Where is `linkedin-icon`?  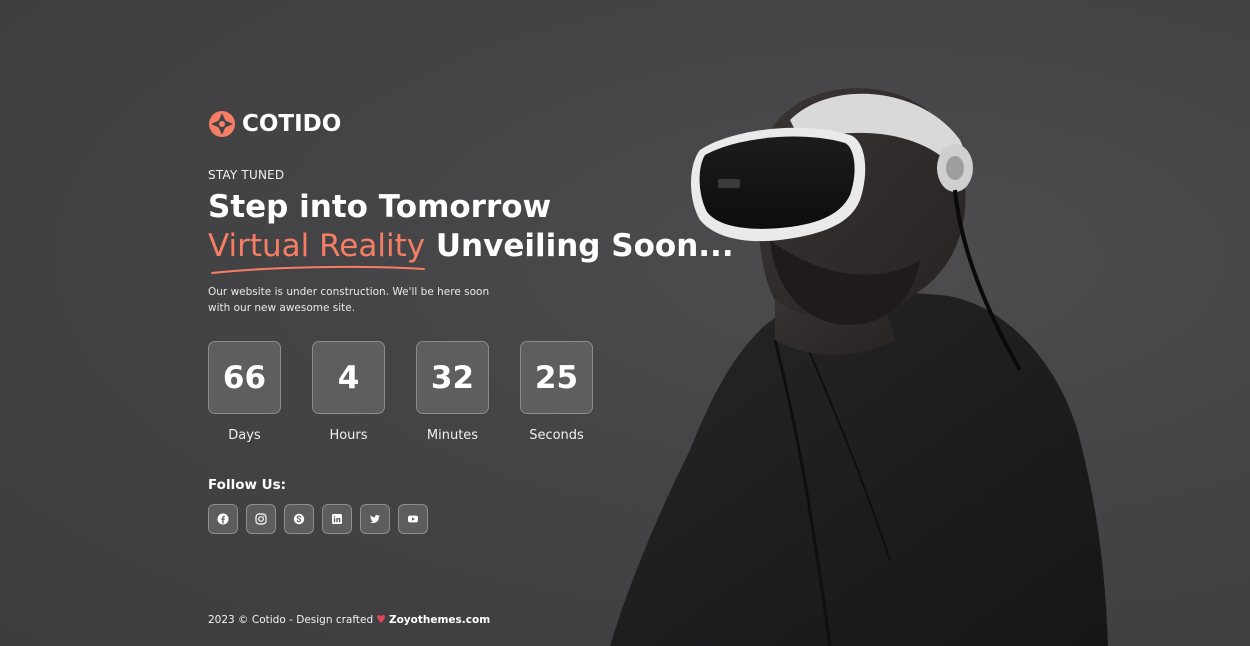 linkedin-icon is located at coordinates (337, 519).